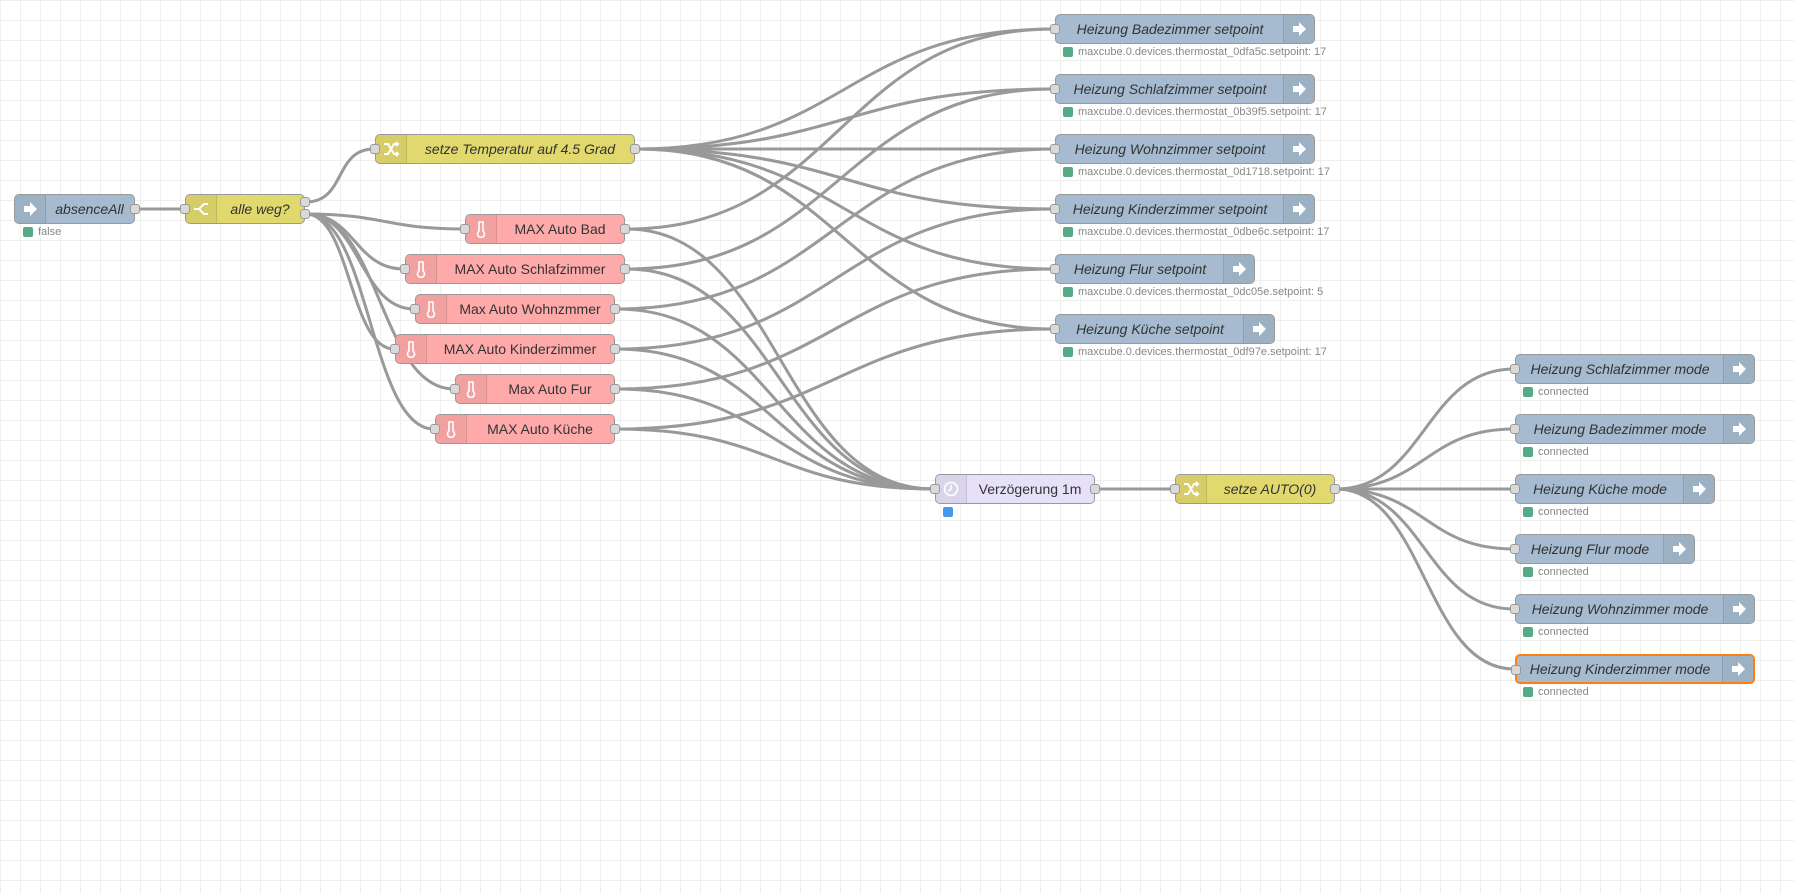 This screenshot has width=1794, height=893. Describe the element at coordinates (421, 269) in the screenshot. I see `thermometer-icon` at that location.